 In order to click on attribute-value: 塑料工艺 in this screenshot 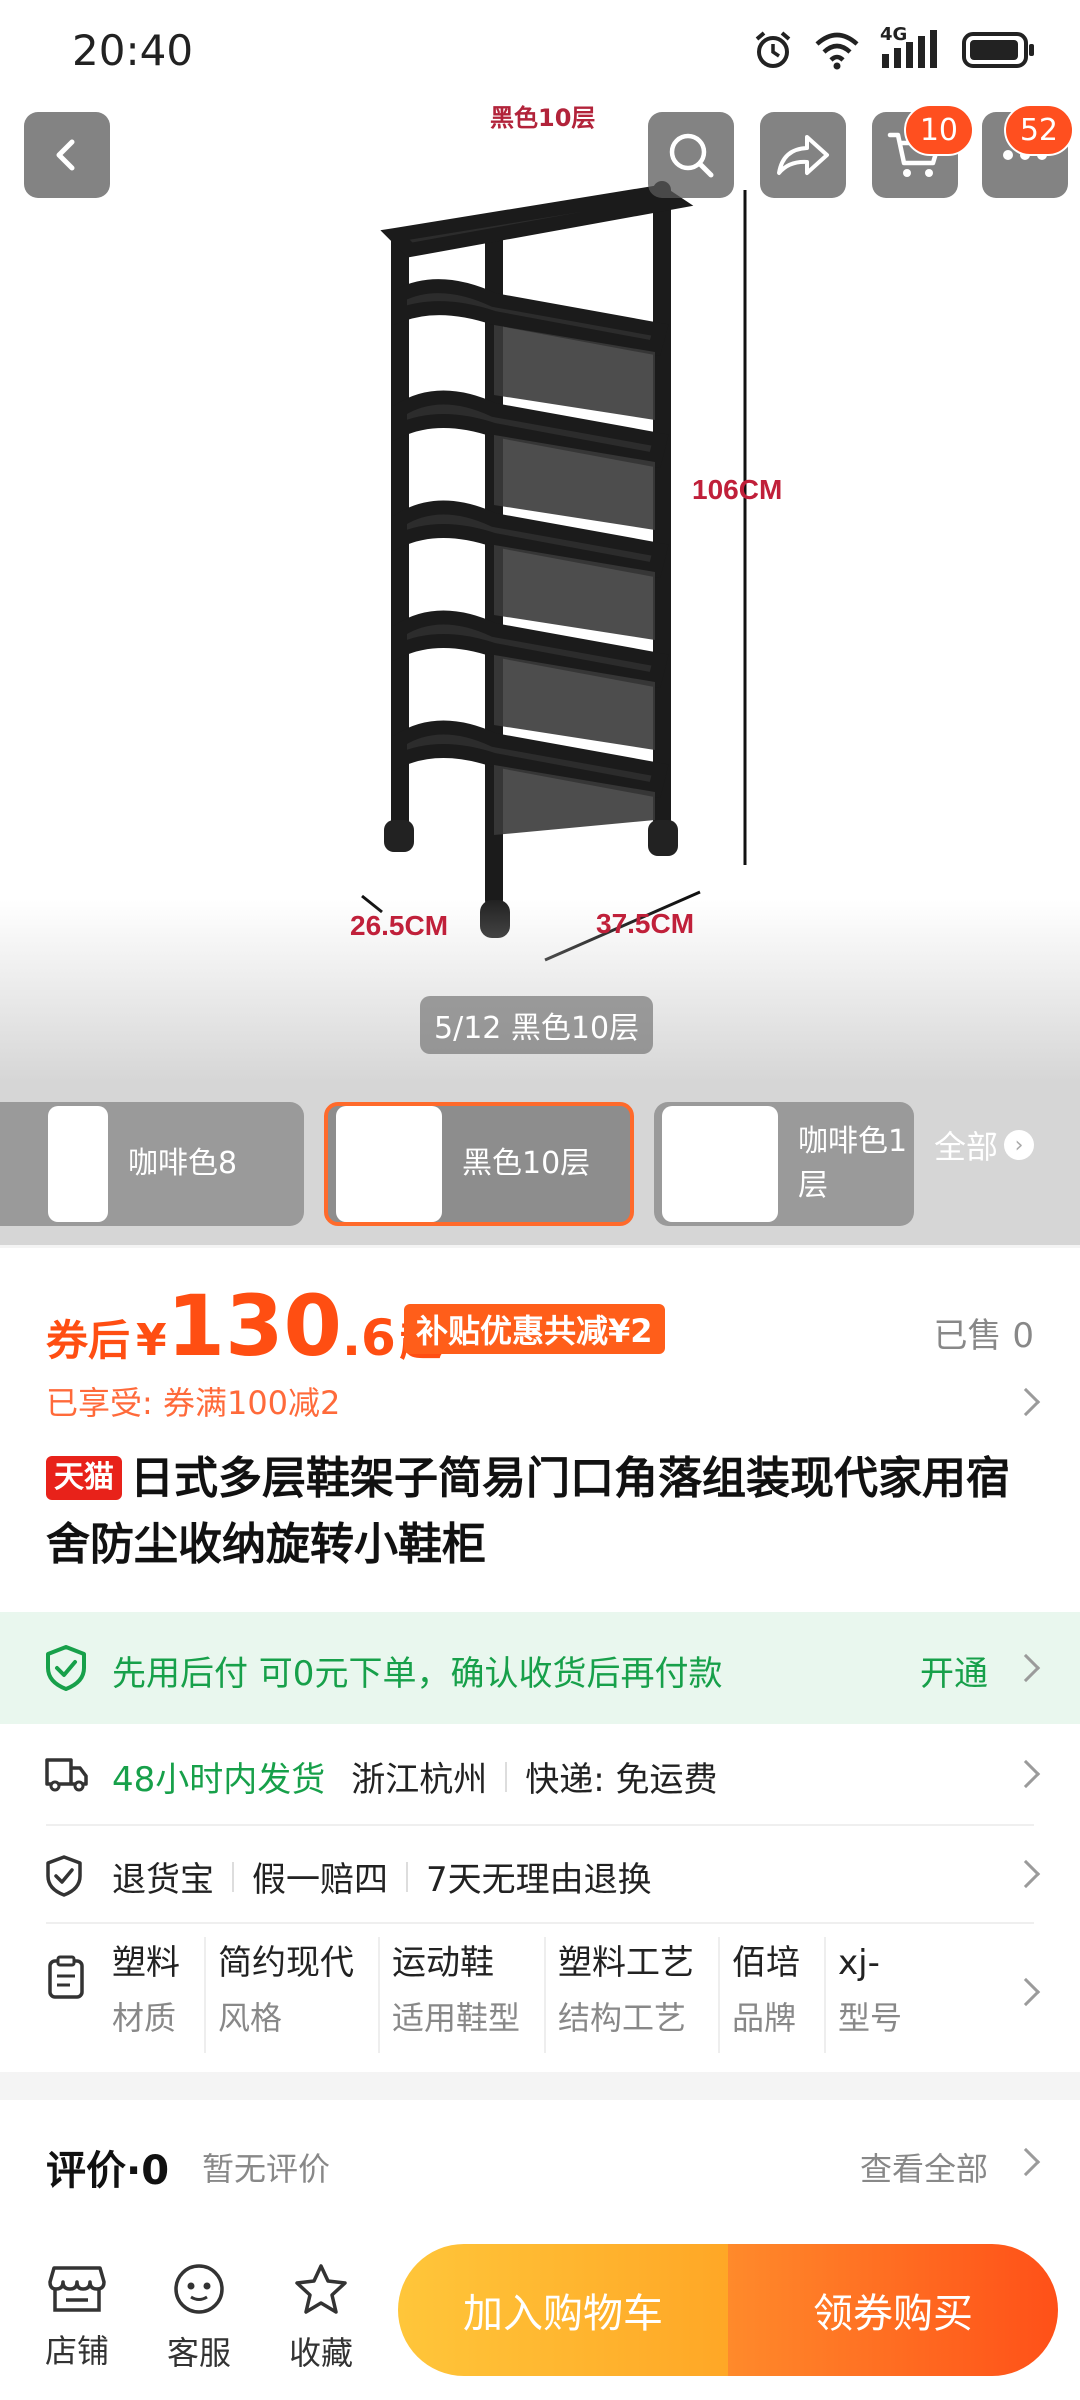, I will do `click(626, 1963)`.